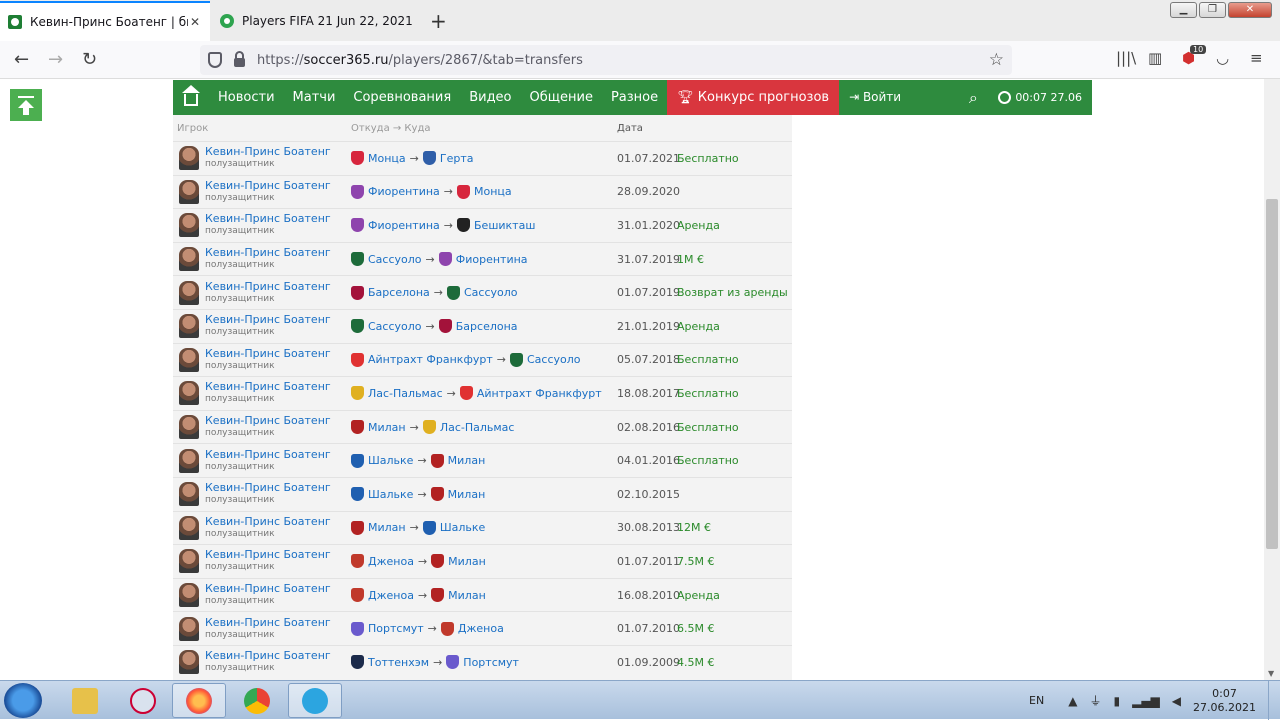  What do you see at coordinates (1271, 673) in the screenshot?
I see `scroll-down-icon: ▼` at bounding box center [1271, 673].